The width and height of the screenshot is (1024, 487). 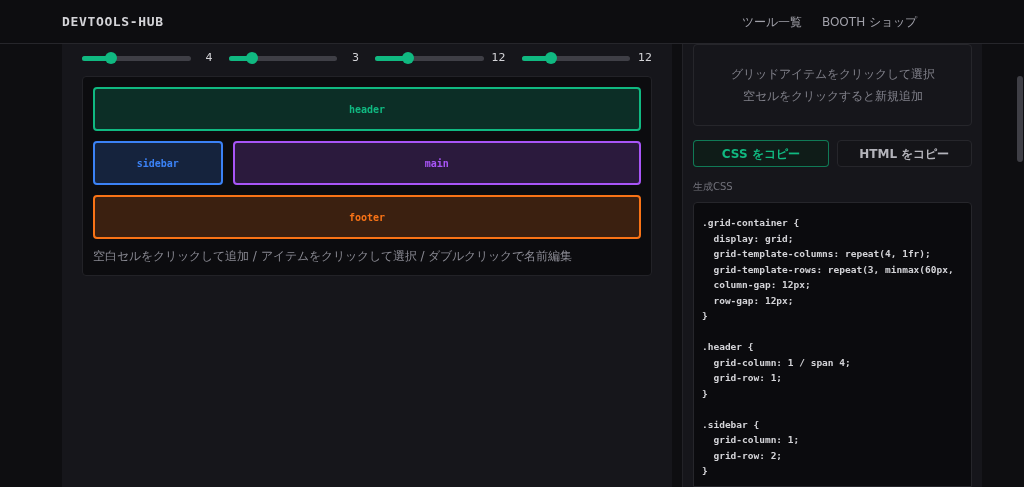 What do you see at coordinates (822, 254) in the screenshot?
I see `code-line: grid-template-columns: repeat(4, 1fr);` at bounding box center [822, 254].